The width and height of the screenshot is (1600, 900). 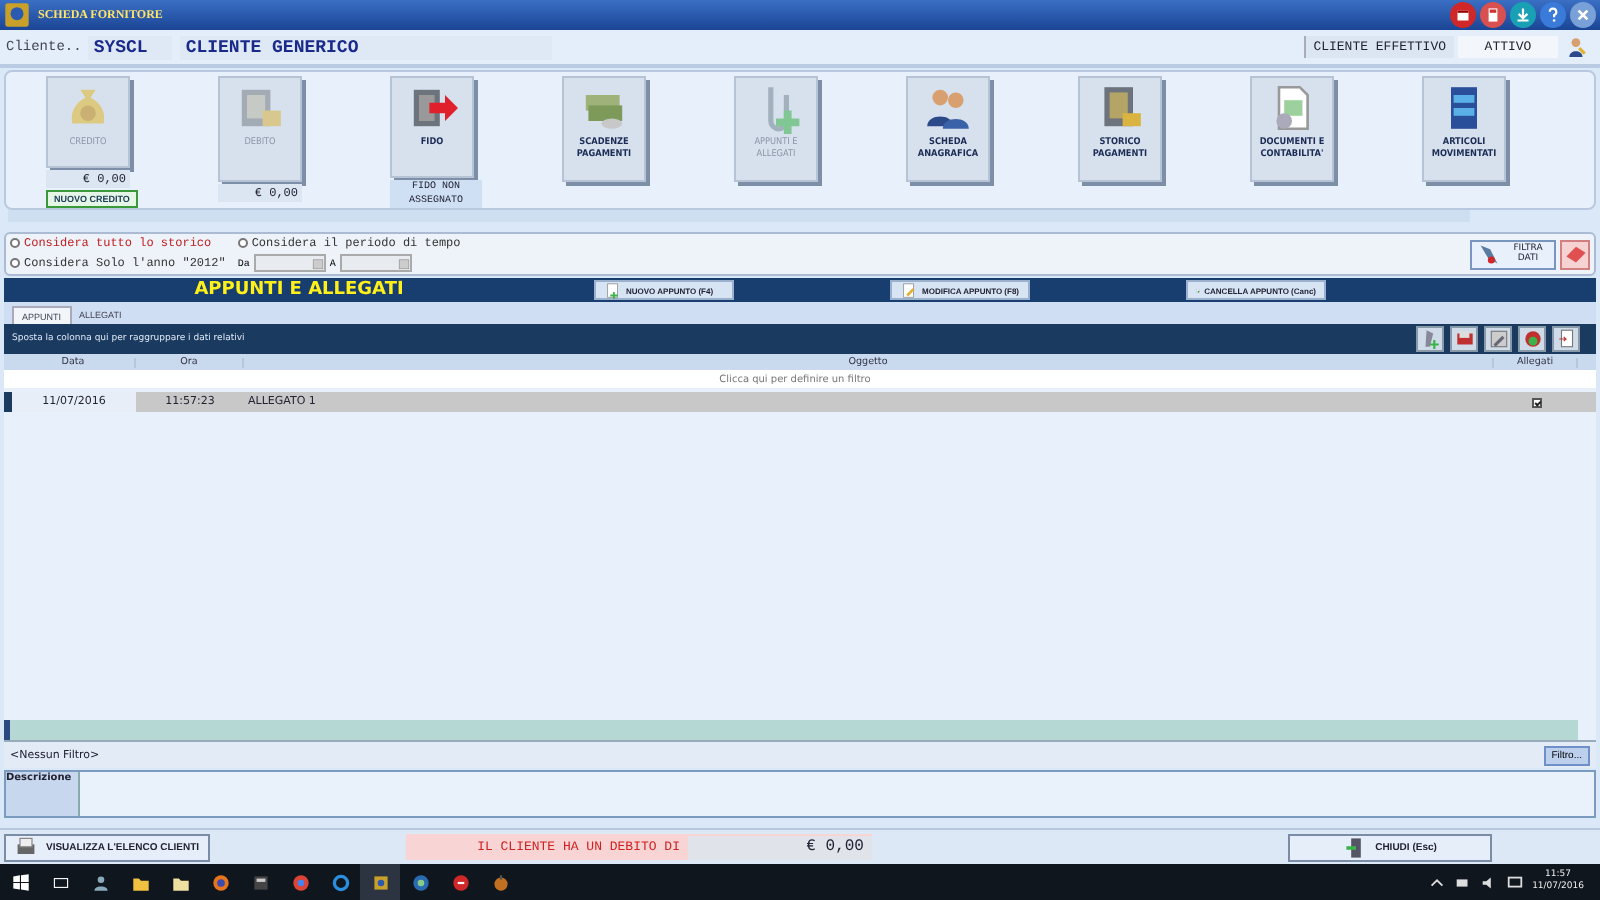 I want to click on calendar-button, so click(x=1463, y=15).